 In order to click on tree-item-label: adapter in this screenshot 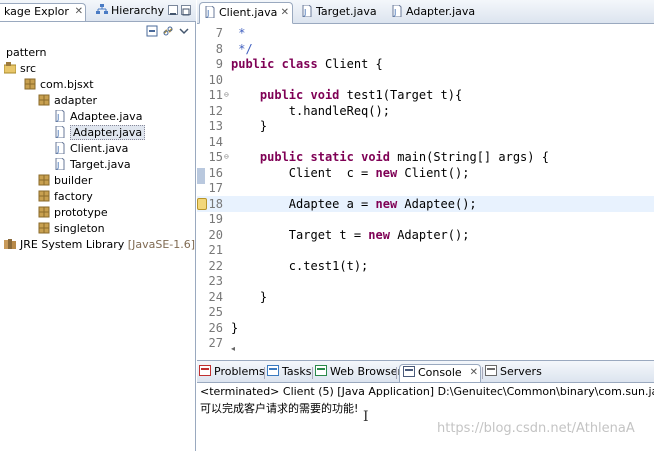, I will do `click(76, 100)`.